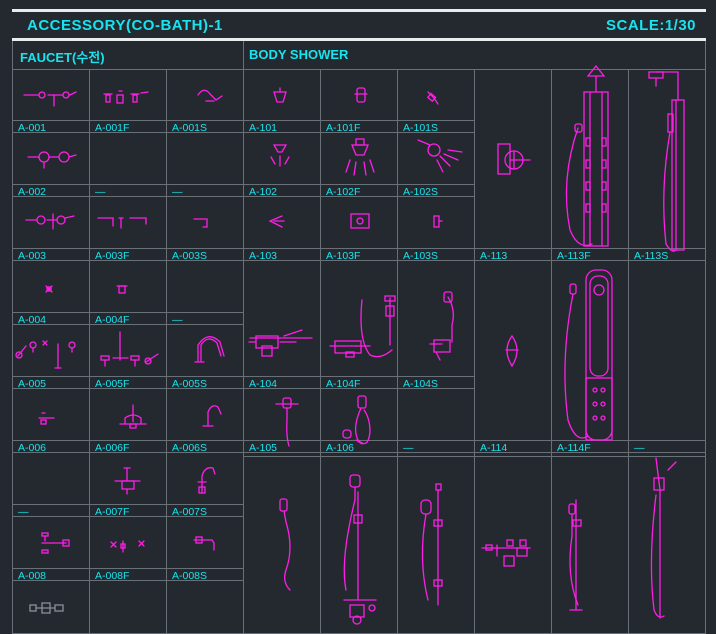 The image size is (716, 634). Describe the element at coordinates (190, 448) in the screenshot. I see `faucet-label-a006s: A-006S` at that location.